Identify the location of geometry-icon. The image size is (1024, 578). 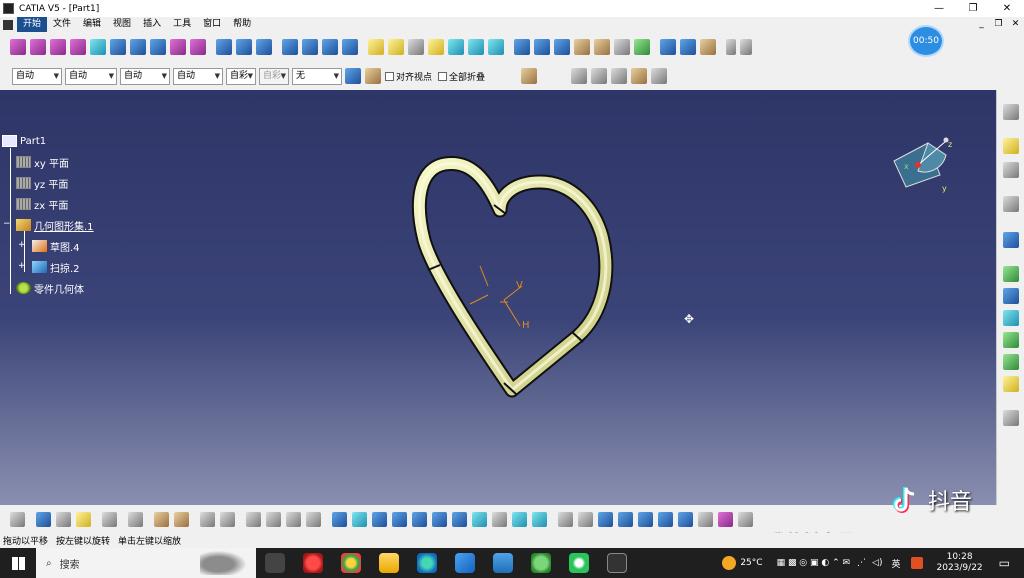
(161, 519).